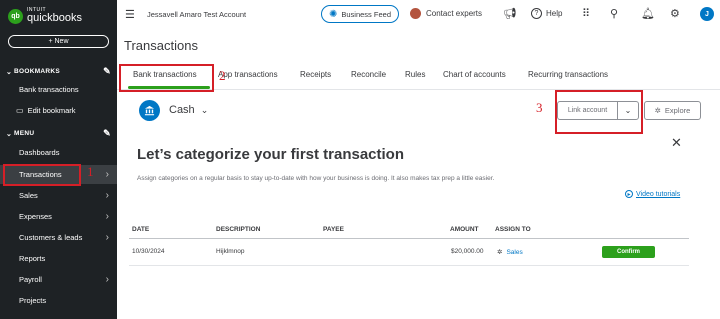  Describe the element at coordinates (140, 229) in the screenshot. I see `column-header-date: DATE` at that location.